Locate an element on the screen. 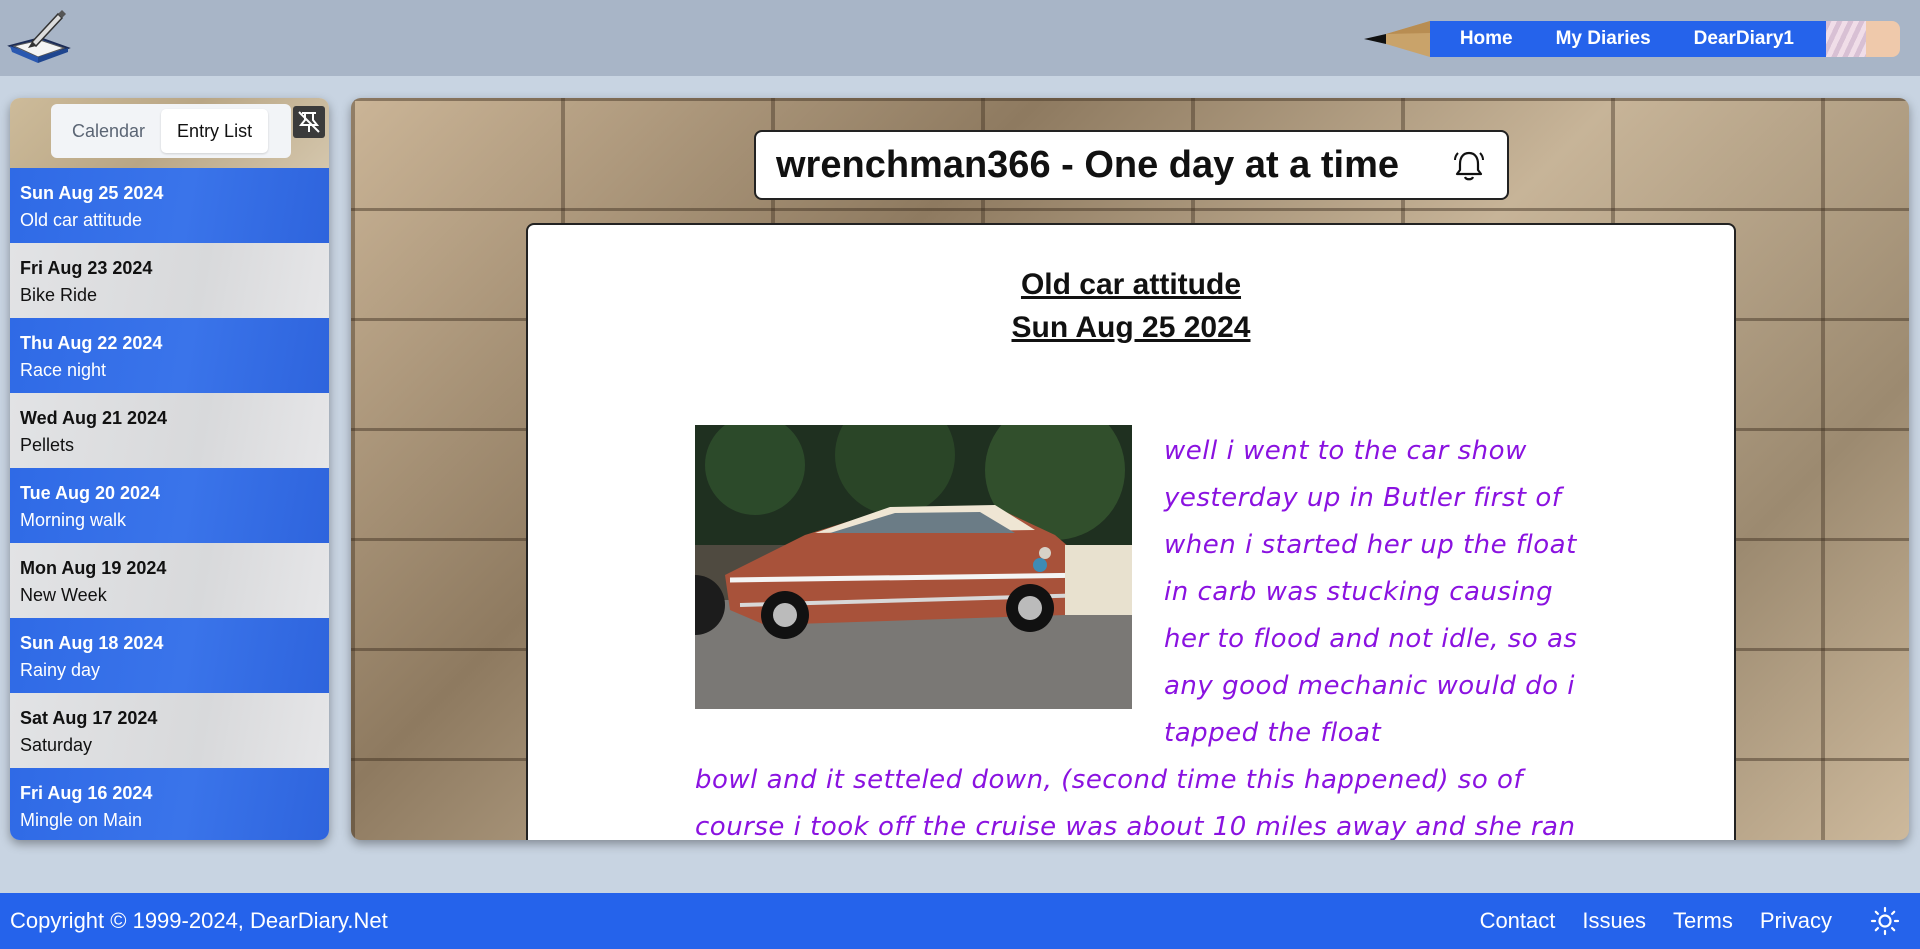 The width and height of the screenshot is (1920, 949). entry-date: Sun Aug 18 2024 is located at coordinates (92, 643).